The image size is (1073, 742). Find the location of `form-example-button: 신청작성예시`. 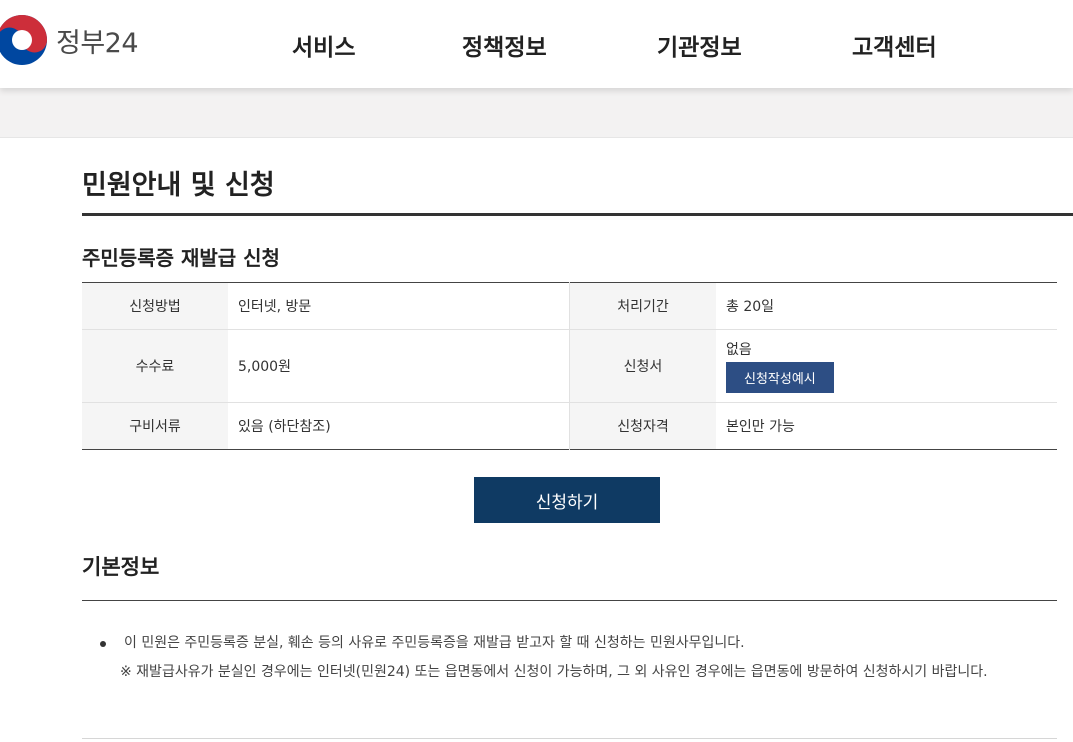

form-example-button: 신청작성예시 is located at coordinates (780, 377).